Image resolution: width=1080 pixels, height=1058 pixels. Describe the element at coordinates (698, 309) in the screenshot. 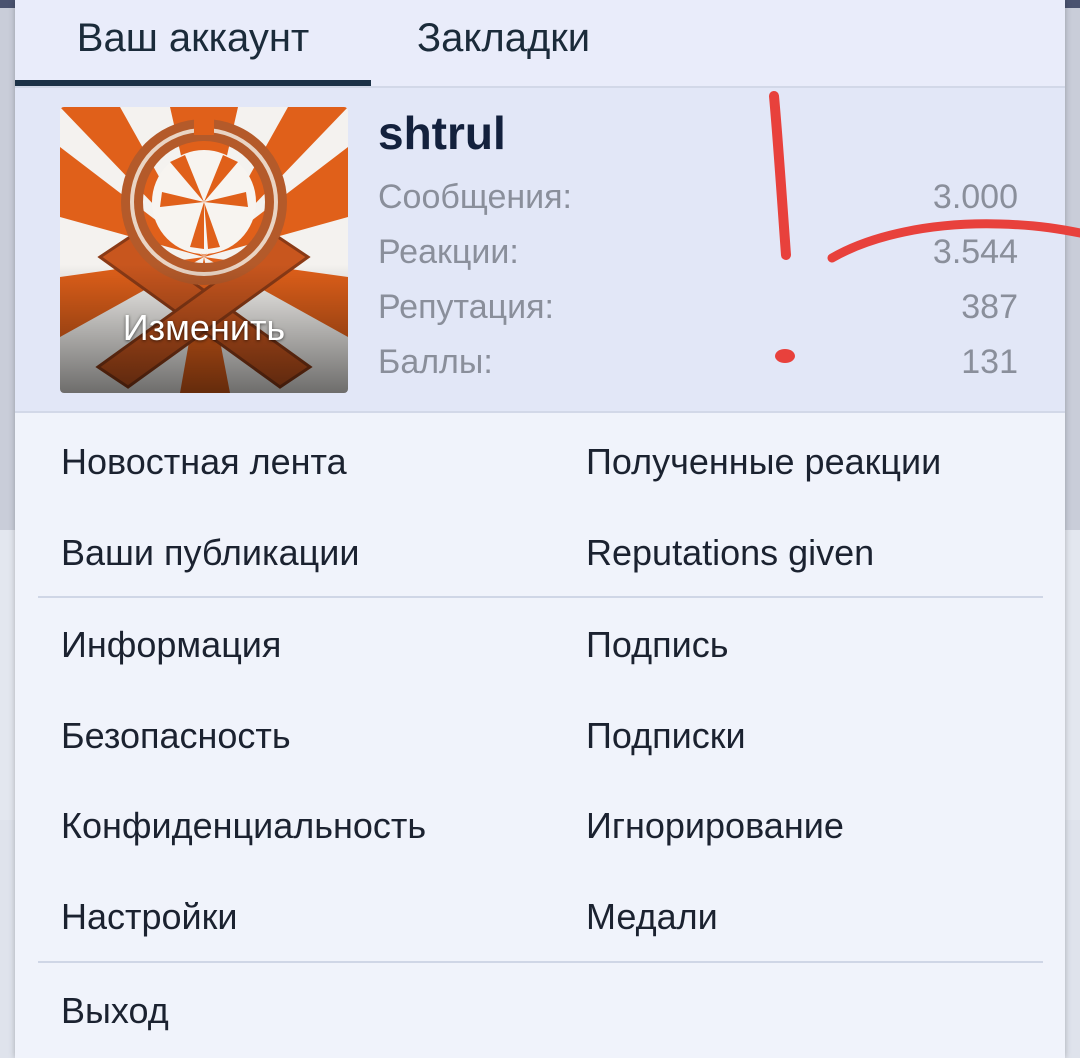

I see `stat-reputation: Репутация: 387` at that location.